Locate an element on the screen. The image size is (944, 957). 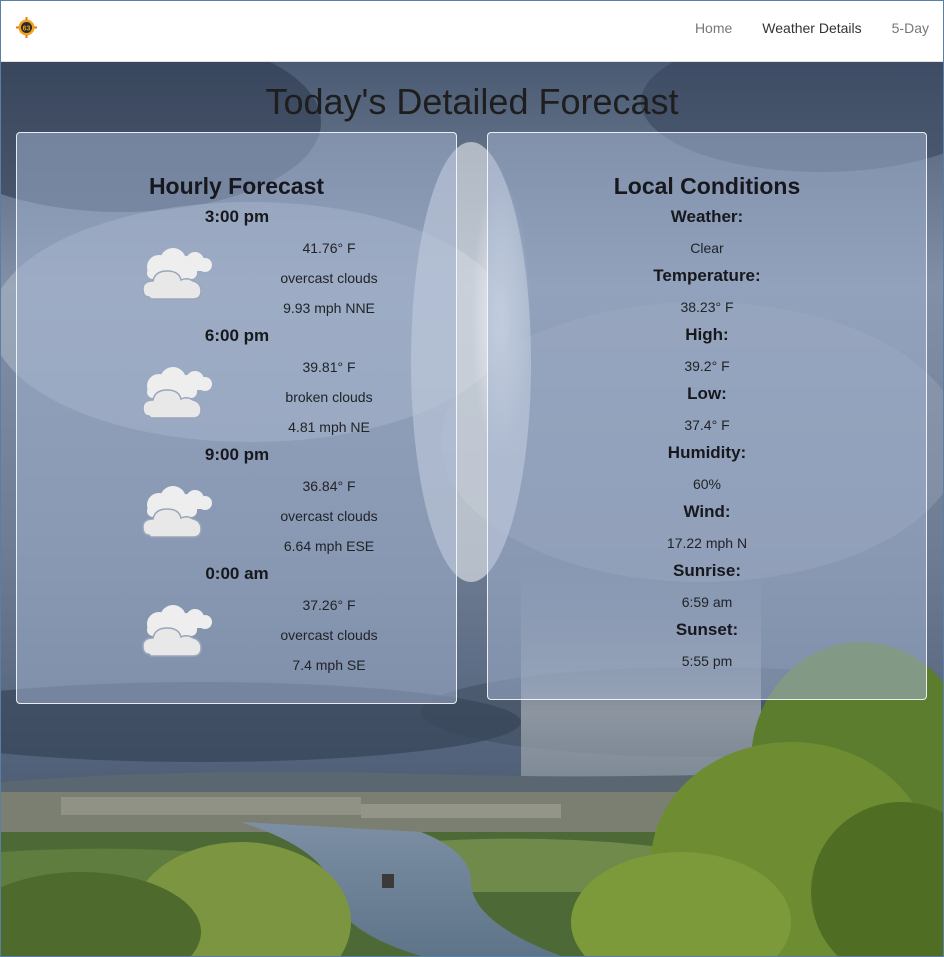
hourly-time: 9:00 pm is located at coordinates (237, 454).